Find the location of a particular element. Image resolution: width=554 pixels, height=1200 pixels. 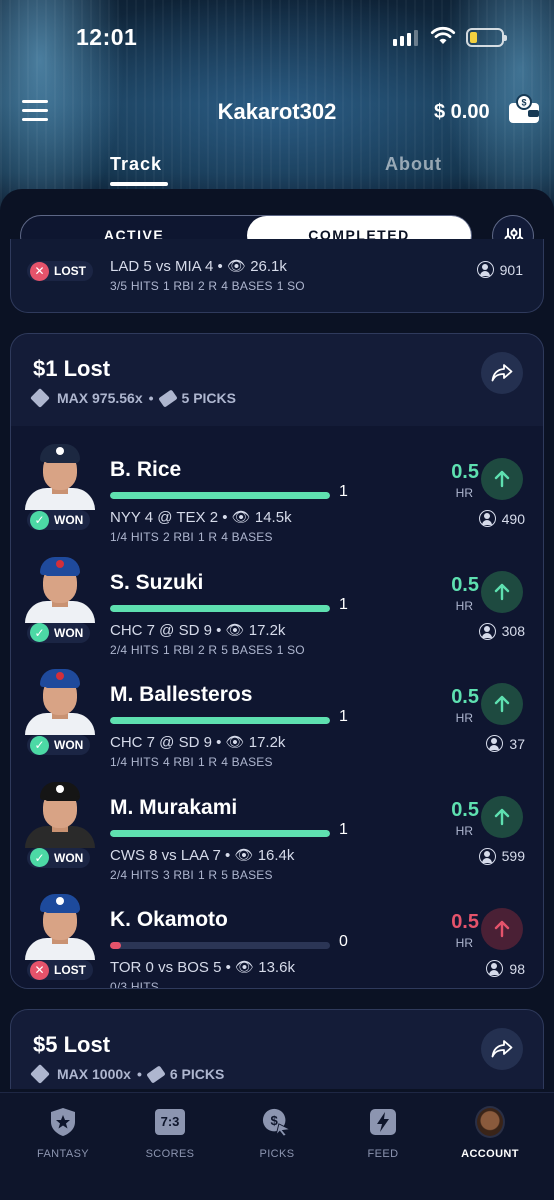

users-count: 901 is located at coordinates (499, 269).